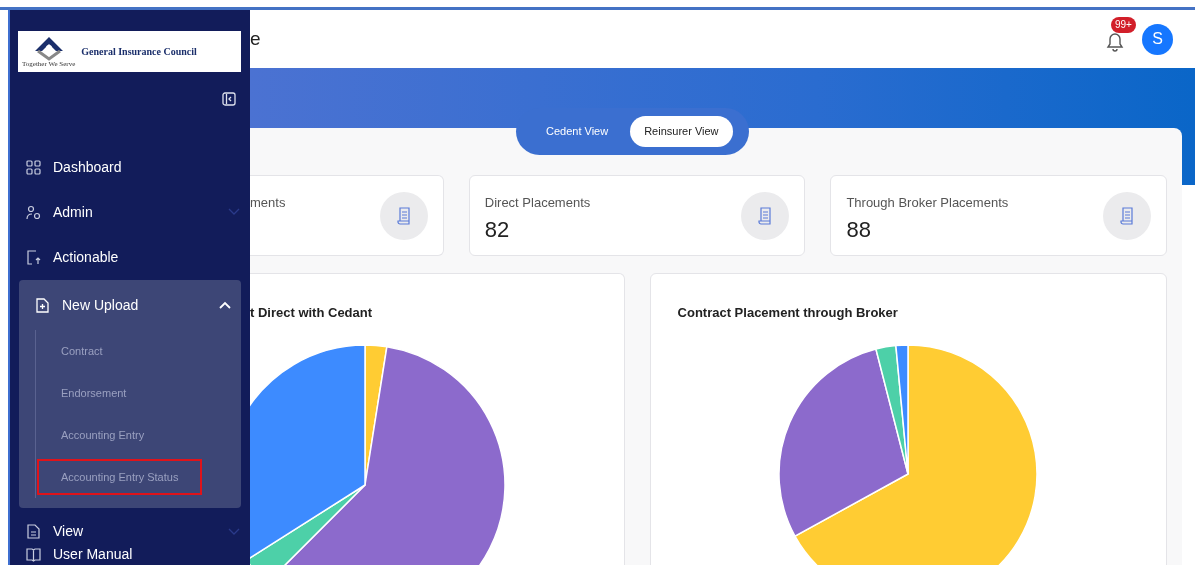 The height and width of the screenshot is (565, 1195). What do you see at coordinates (33, 212) in the screenshot?
I see `user-gear-icon` at bounding box center [33, 212].